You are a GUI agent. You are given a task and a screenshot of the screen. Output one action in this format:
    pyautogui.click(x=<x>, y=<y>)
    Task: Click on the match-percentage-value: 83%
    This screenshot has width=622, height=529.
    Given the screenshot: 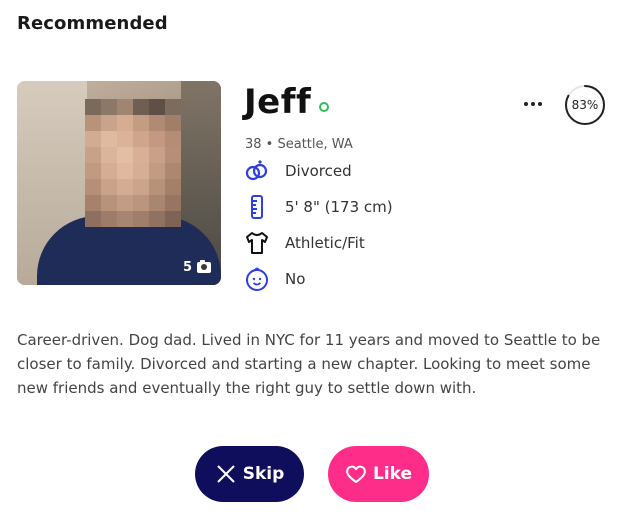 What is the action you would take?
    pyautogui.click(x=585, y=105)
    